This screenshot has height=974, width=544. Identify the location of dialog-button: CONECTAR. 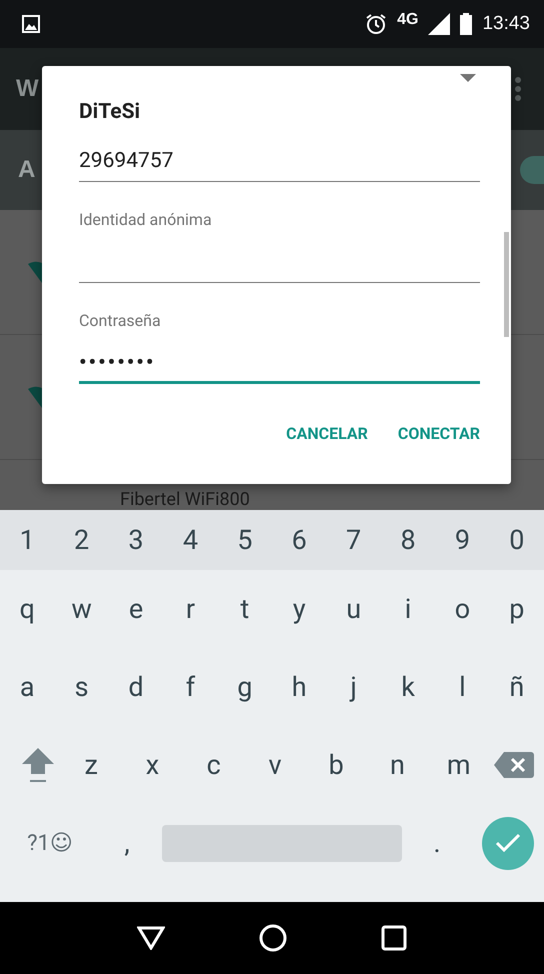
(439, 433).